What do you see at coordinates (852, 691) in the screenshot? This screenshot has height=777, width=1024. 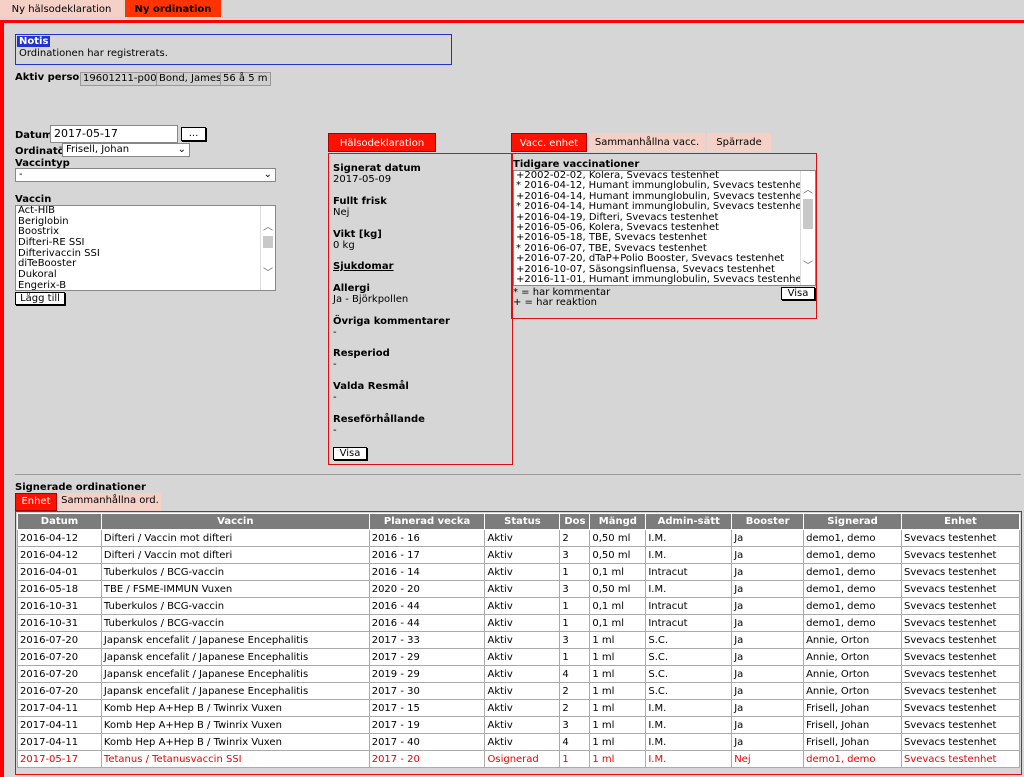 I see `table-cell: Annie, Orton` at bounding box center [852, 691].